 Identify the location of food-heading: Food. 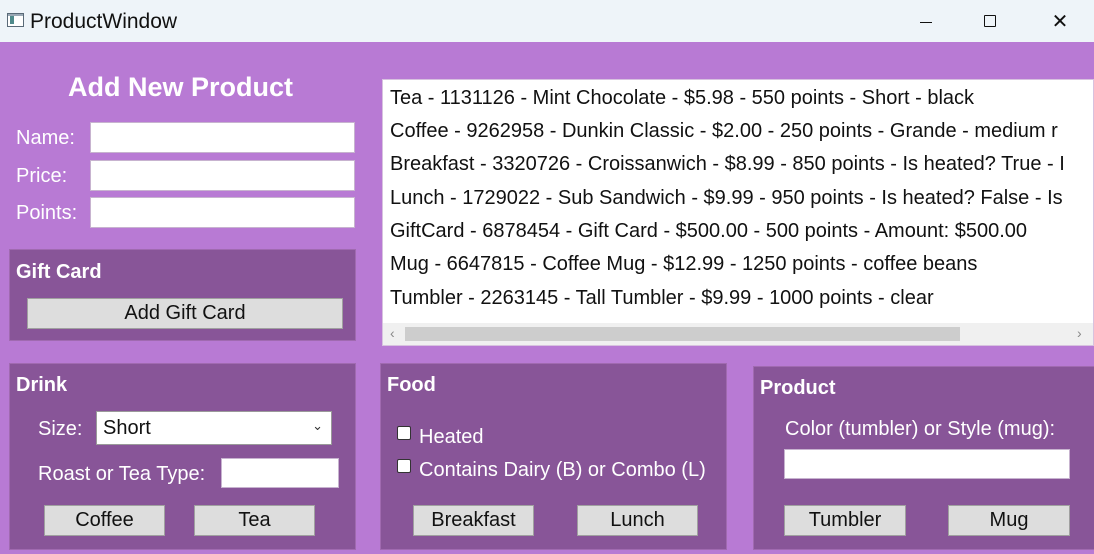
(411, 385).